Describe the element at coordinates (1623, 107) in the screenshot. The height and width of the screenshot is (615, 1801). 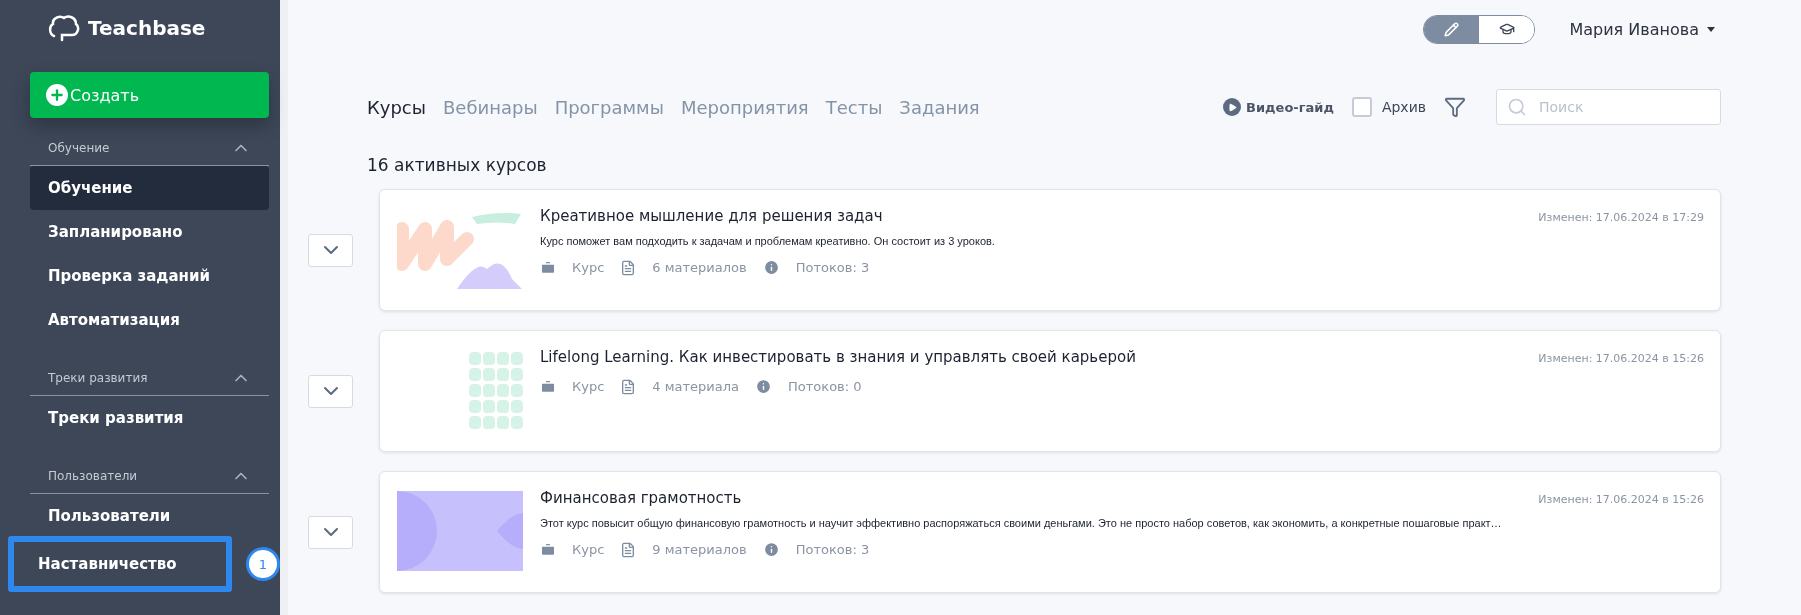
I see `search-input: Поиск` at that location.